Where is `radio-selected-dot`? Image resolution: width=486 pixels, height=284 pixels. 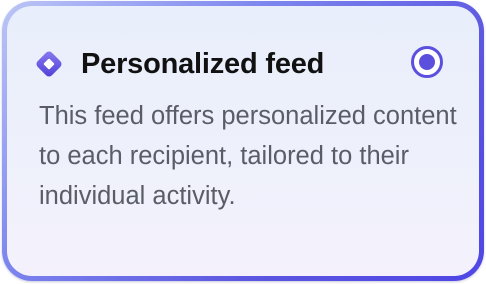 radio-selected-dot is located at coordinates (427, 62).